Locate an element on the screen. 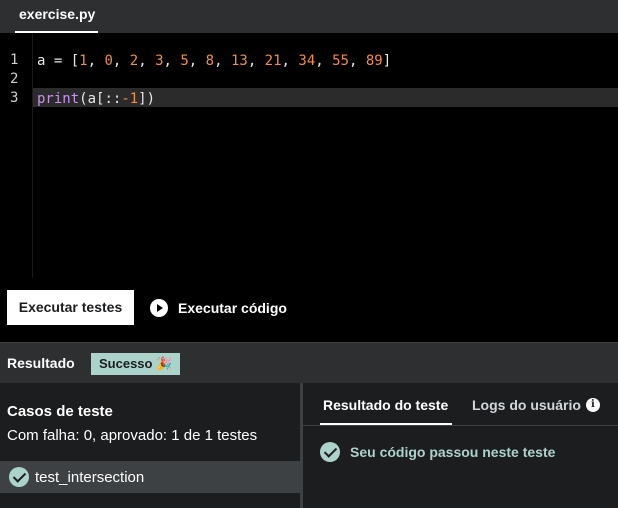  code-token-number: 34 is located at coordinates (307, 61).